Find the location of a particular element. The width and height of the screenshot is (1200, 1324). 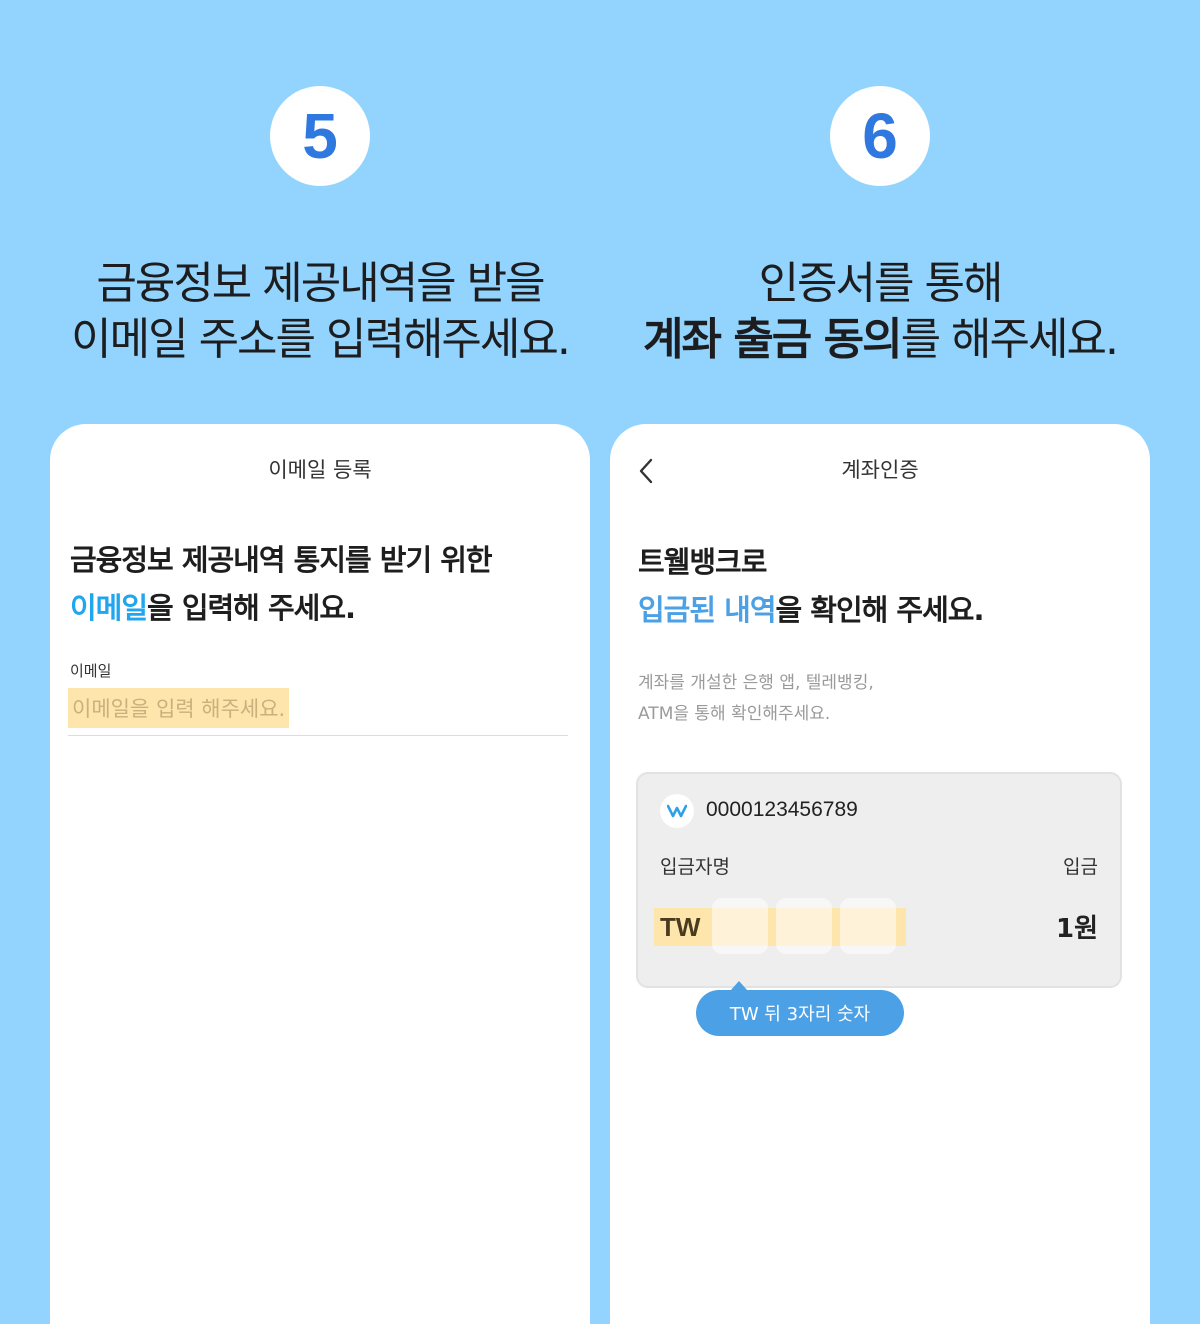

headline-line: 입금된 내역을 확인해 주세요. is located at coordinates (811, 610).